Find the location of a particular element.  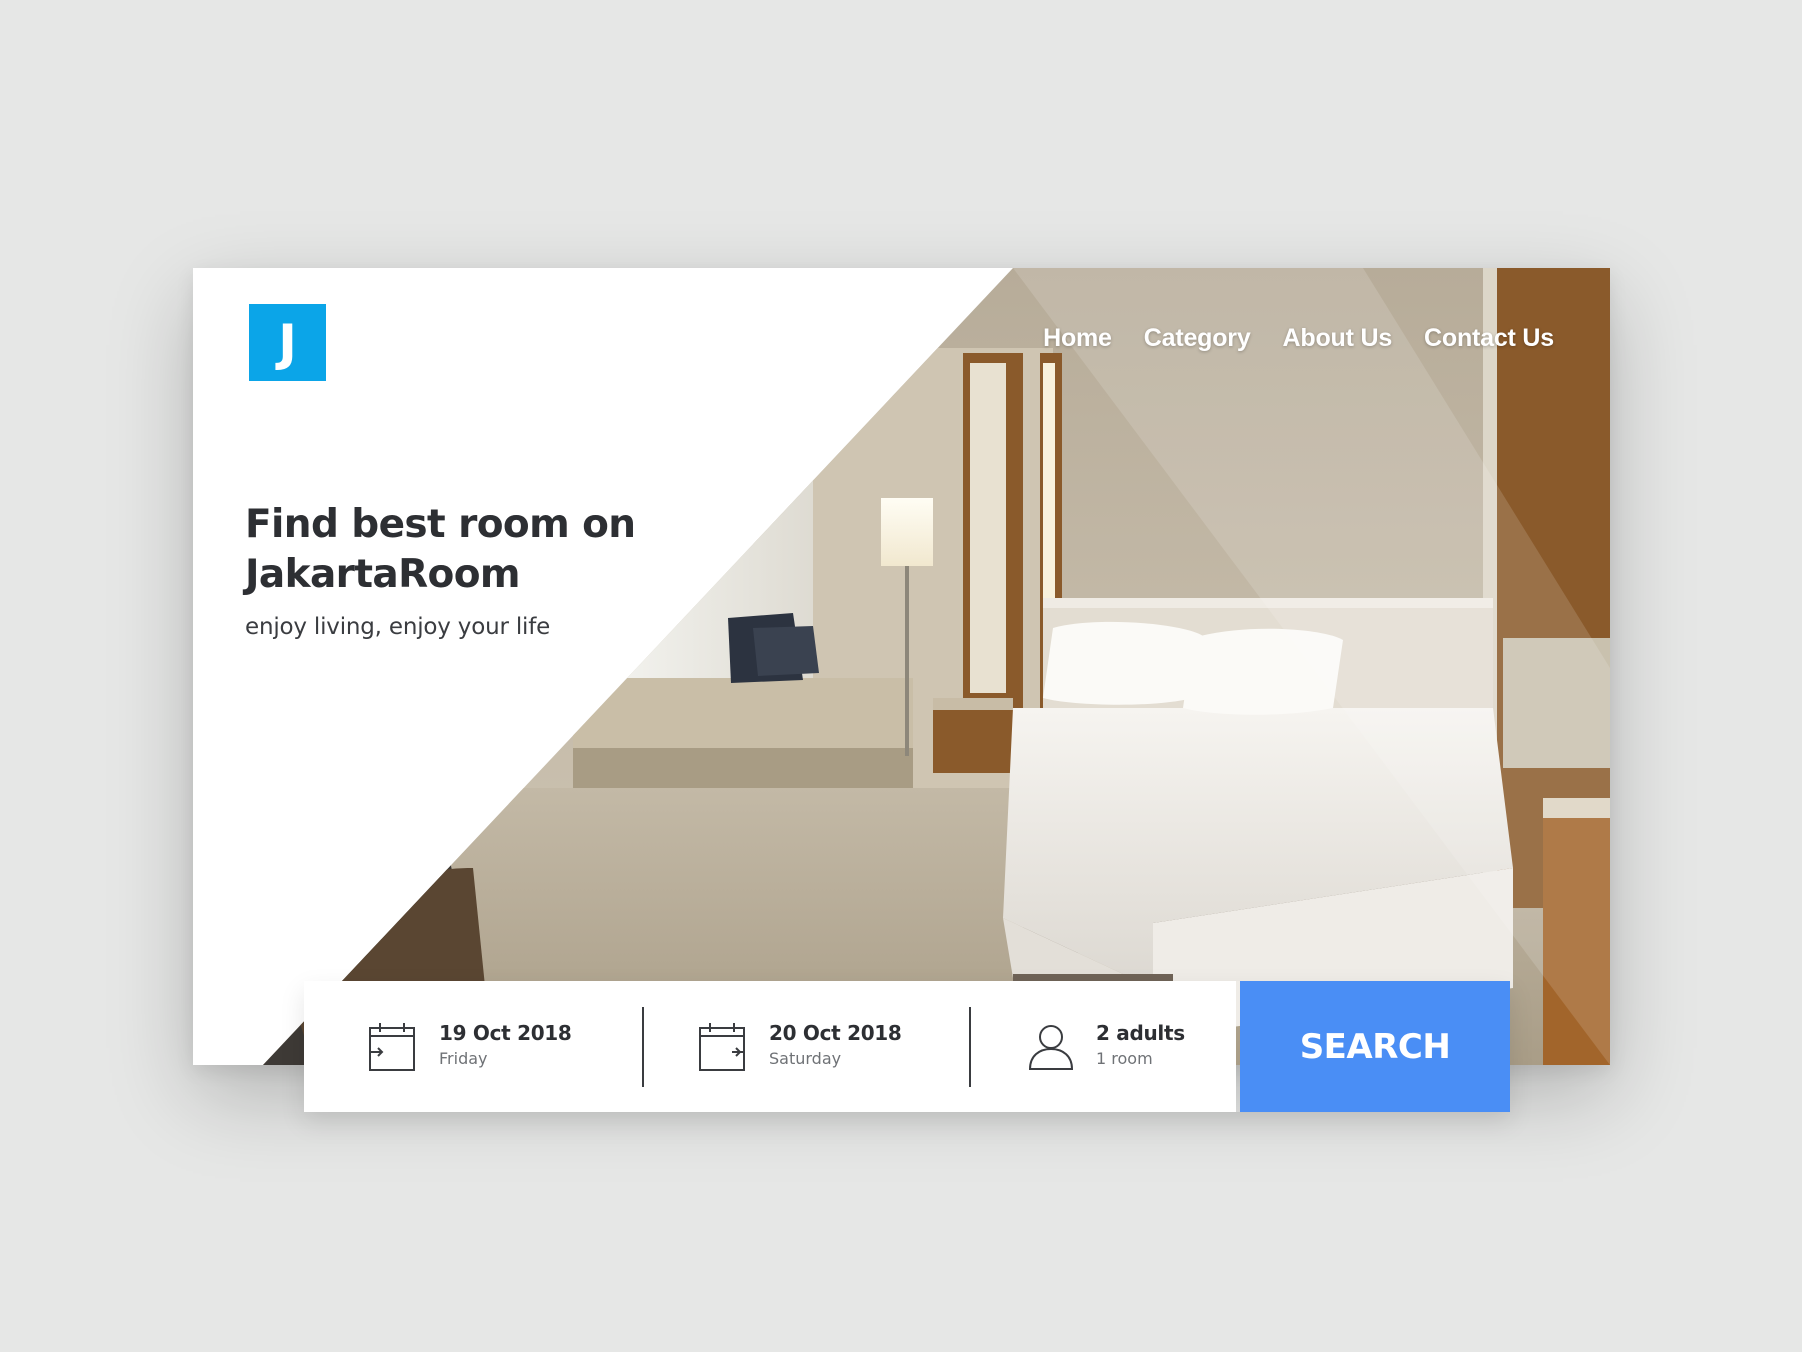

booking-bar: 19 Oct 2018 Friday 20 Oct 2018 Saturday is located at coordinates (907, 1046).